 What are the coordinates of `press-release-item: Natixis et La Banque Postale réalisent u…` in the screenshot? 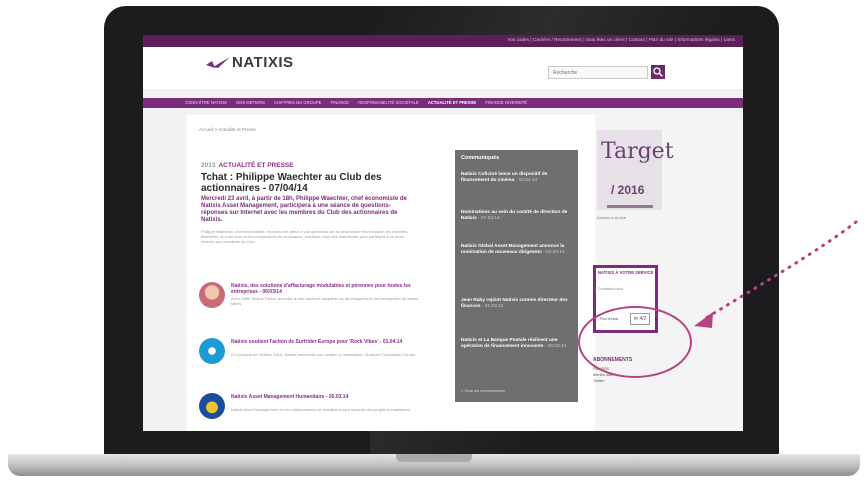 It's located at (516, 344).